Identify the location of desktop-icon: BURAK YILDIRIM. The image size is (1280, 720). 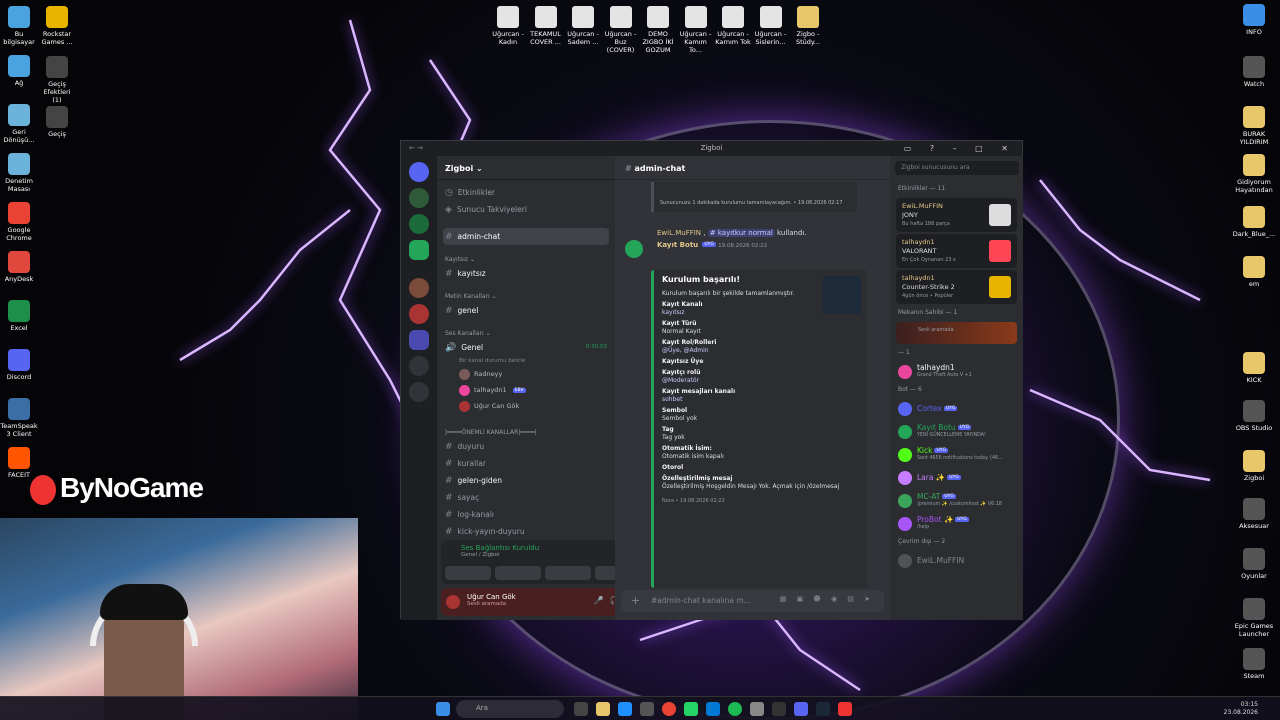
(1254, 126).